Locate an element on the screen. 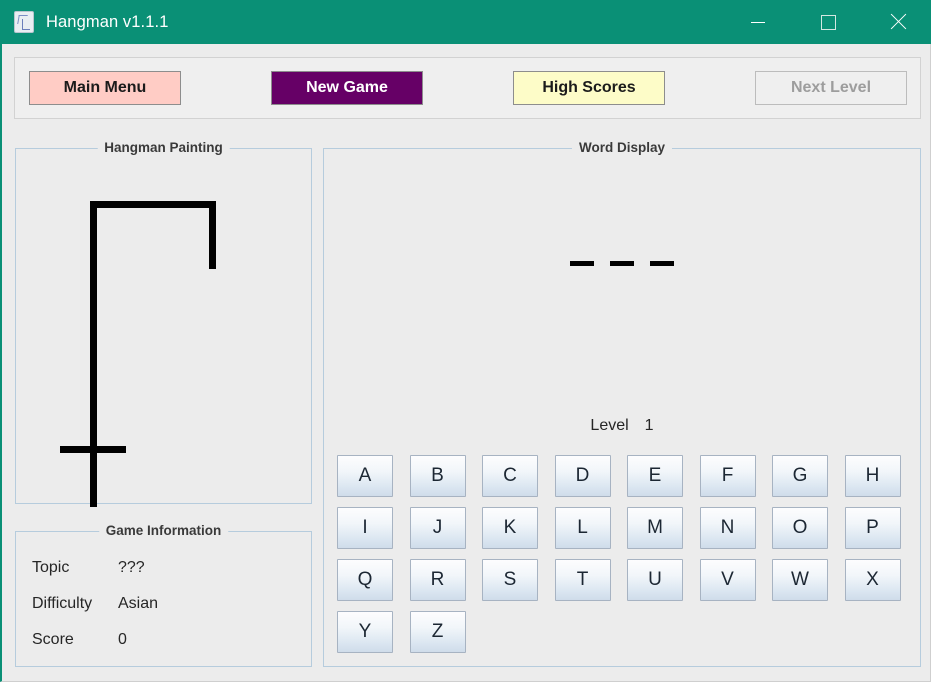  level-indicator: Level 1 is located at coordinates (622, 426).